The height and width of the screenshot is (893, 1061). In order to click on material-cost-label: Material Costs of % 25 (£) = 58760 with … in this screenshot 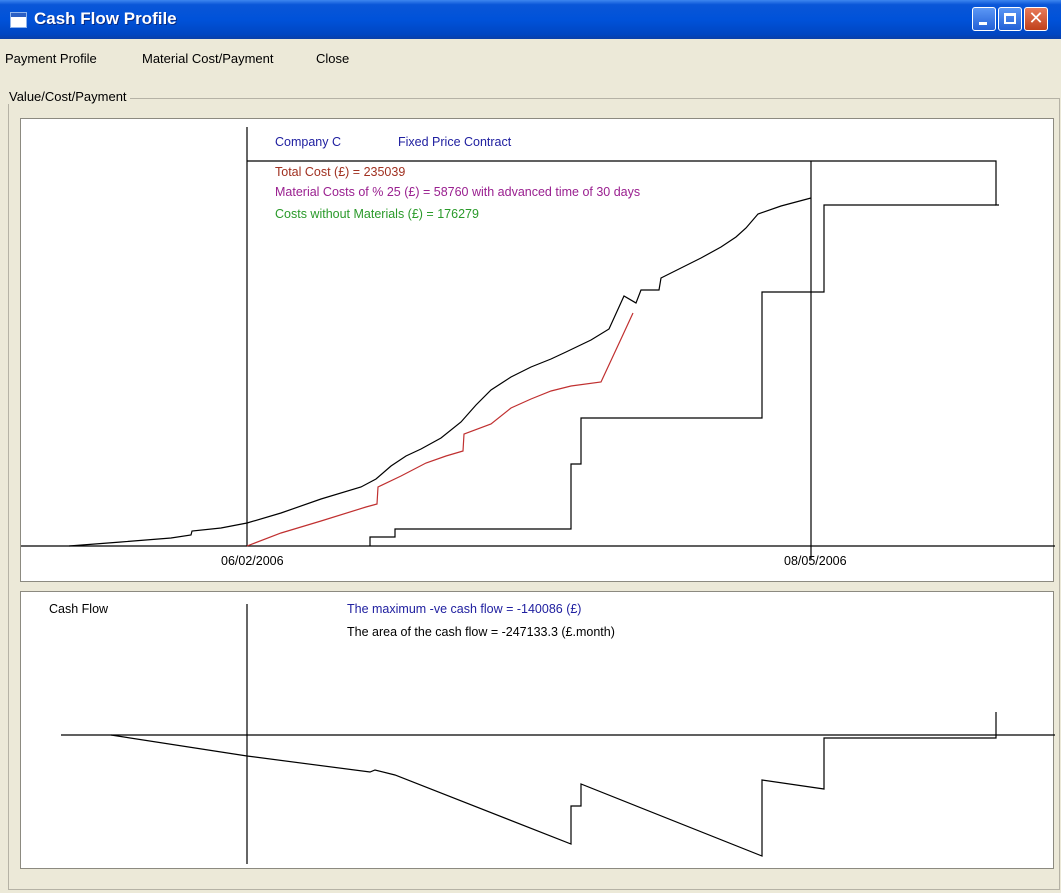, I will do `click(457, 192)`.